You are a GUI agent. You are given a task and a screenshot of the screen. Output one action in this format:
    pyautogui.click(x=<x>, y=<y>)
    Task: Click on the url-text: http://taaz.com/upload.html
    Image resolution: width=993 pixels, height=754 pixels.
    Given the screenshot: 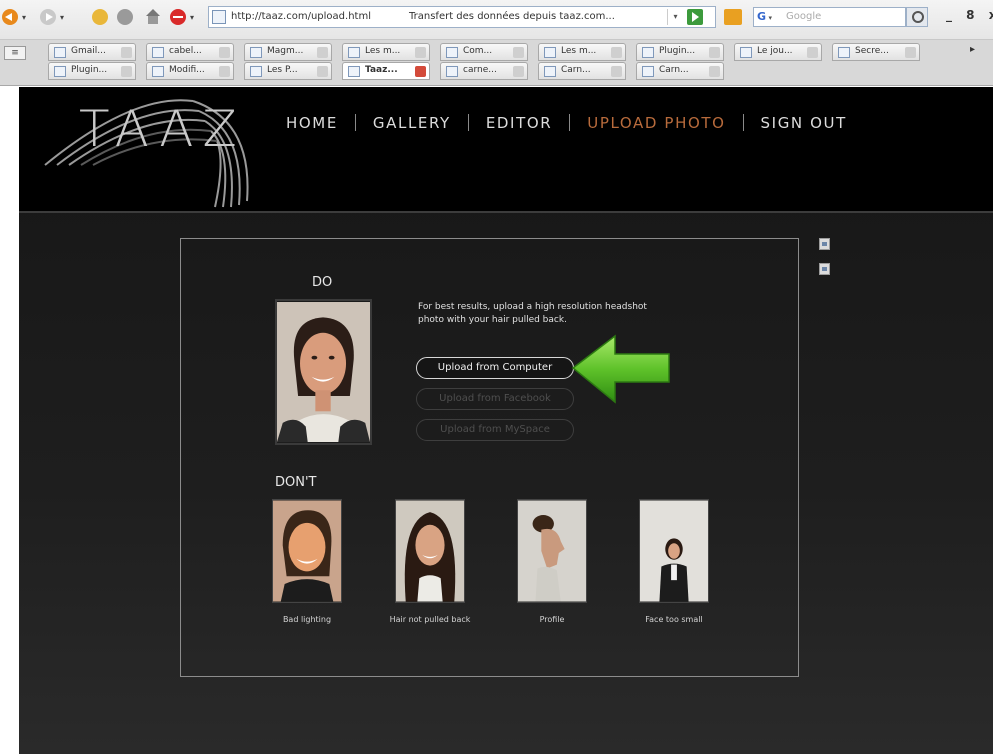 What is the action you would take?
    pyautogui.click(x=301, y=16)
    